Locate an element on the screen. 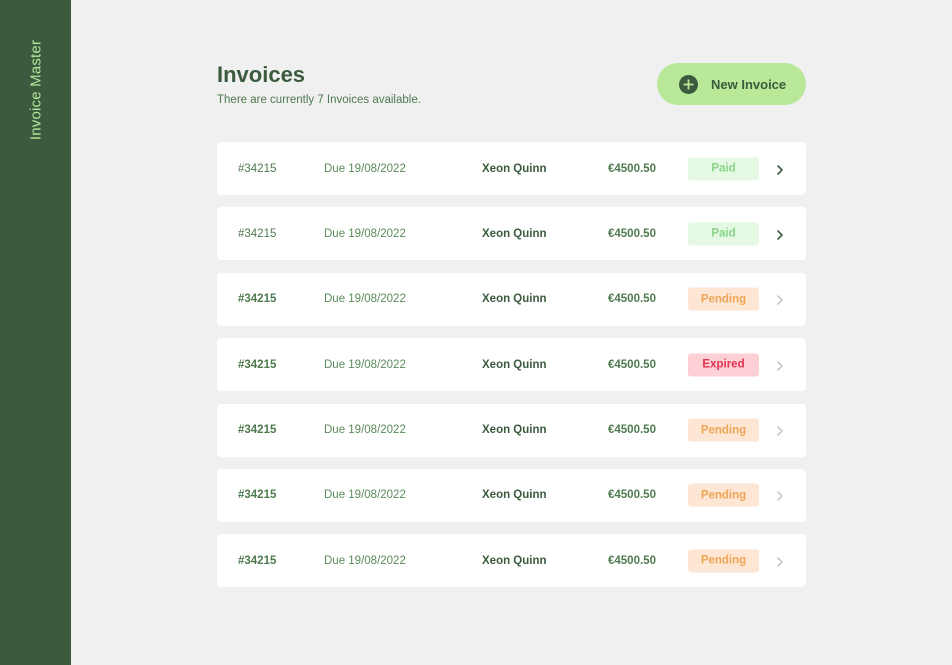  new-invoice-label: New Invoice is located at coordinates (749, 84).